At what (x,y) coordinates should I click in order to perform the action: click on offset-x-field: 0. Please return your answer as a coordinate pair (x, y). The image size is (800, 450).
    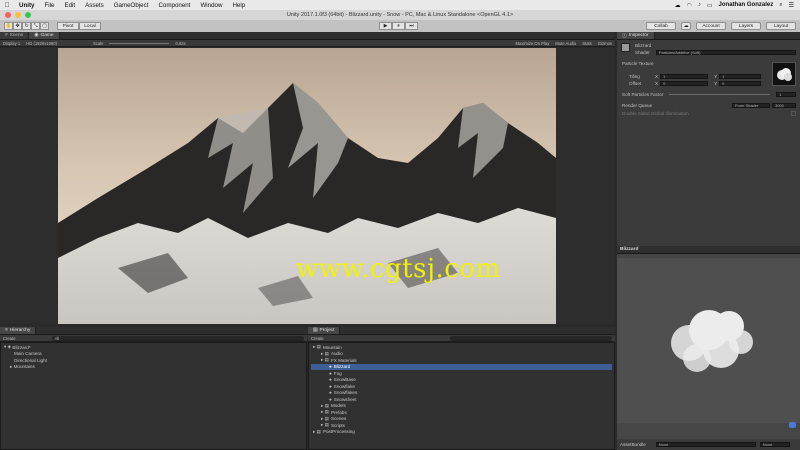
    Looking at the image, I should click on (684, 83).